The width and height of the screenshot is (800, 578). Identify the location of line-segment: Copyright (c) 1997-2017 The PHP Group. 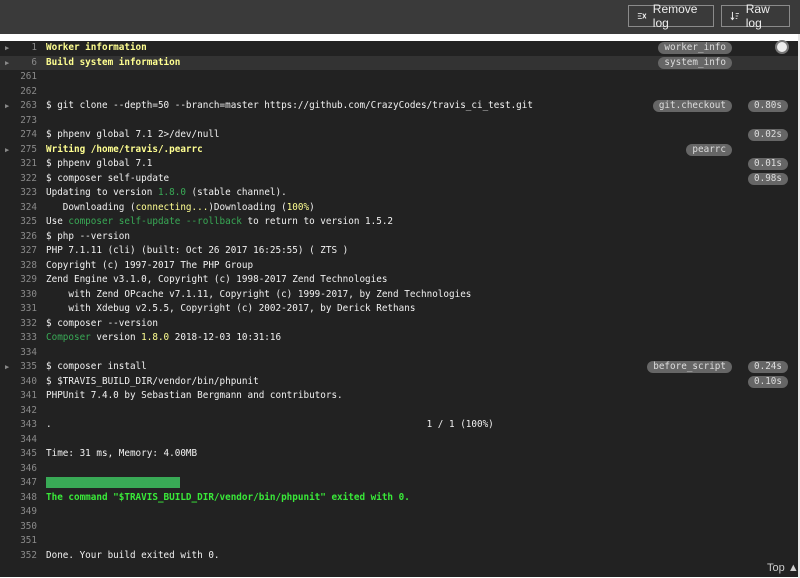
(150, 265).